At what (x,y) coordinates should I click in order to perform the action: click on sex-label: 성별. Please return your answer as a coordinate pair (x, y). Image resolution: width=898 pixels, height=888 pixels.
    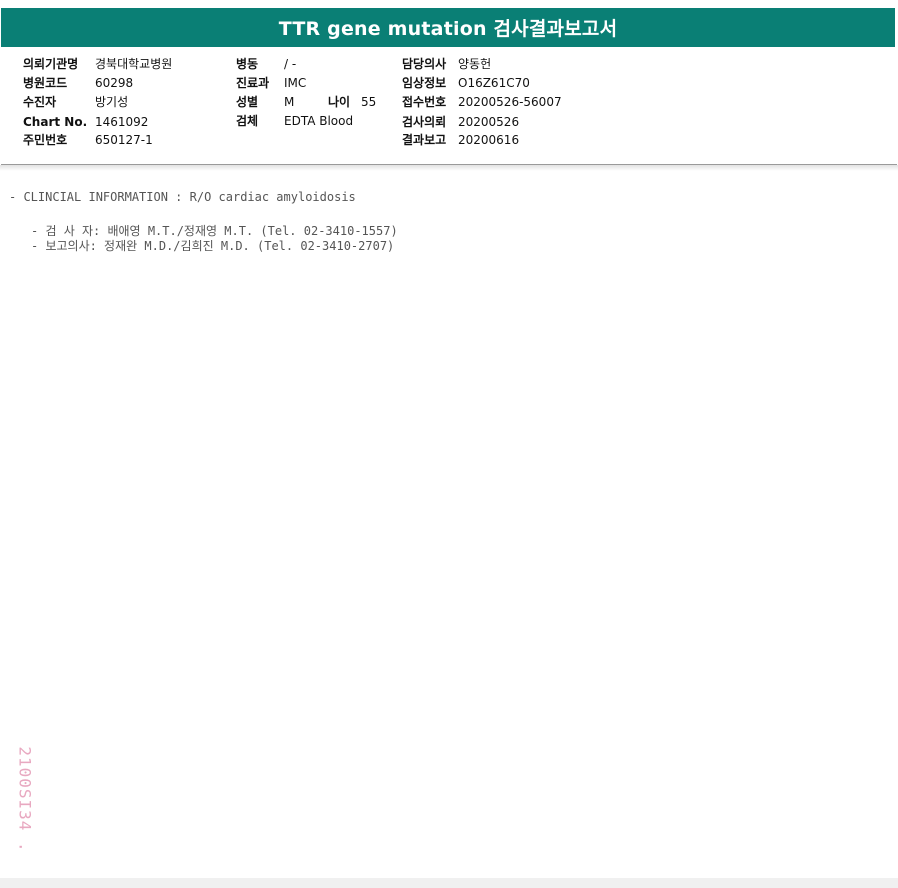
    Looking at the image, I should click on (247, 102).